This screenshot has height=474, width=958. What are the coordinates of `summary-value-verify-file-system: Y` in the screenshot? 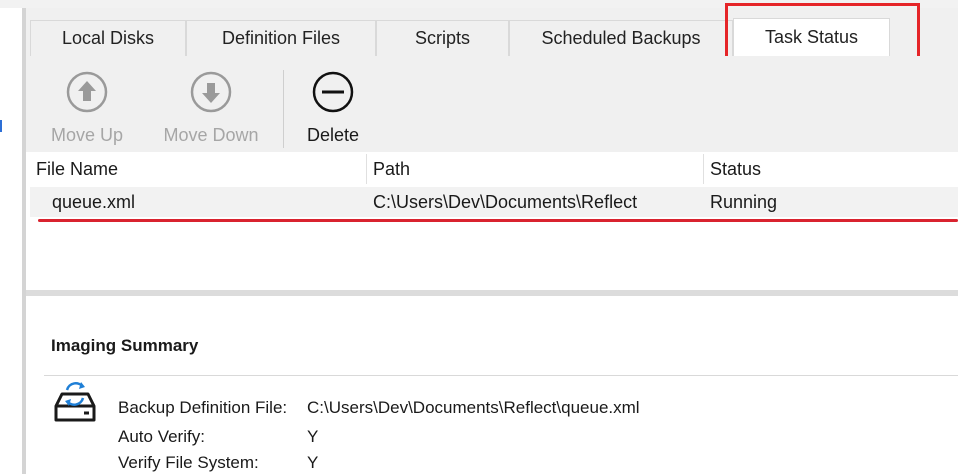 It's located at (313, 462).